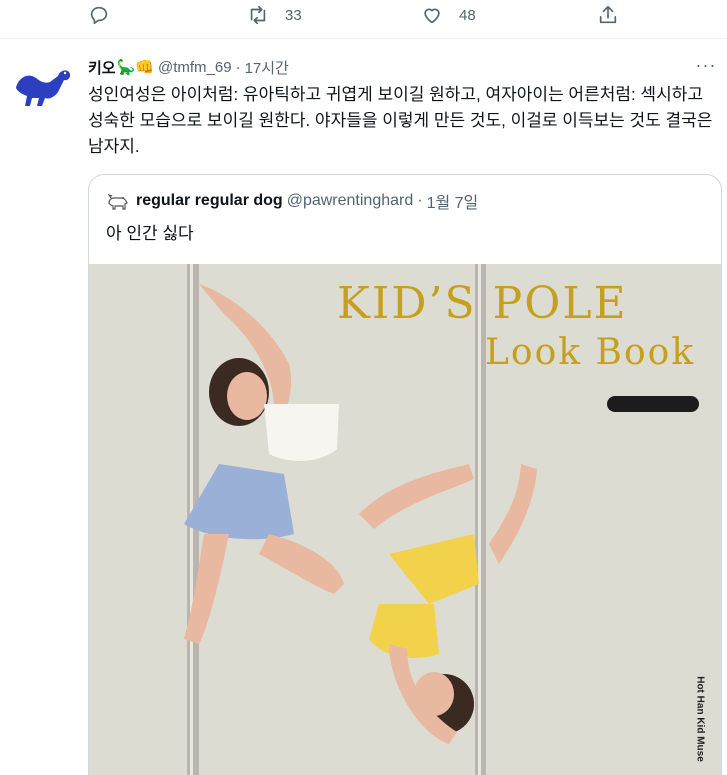 The width and height of the screenshot is (727, 775). I want to click on name-emoji: 🦕👊, so click(135, 67).